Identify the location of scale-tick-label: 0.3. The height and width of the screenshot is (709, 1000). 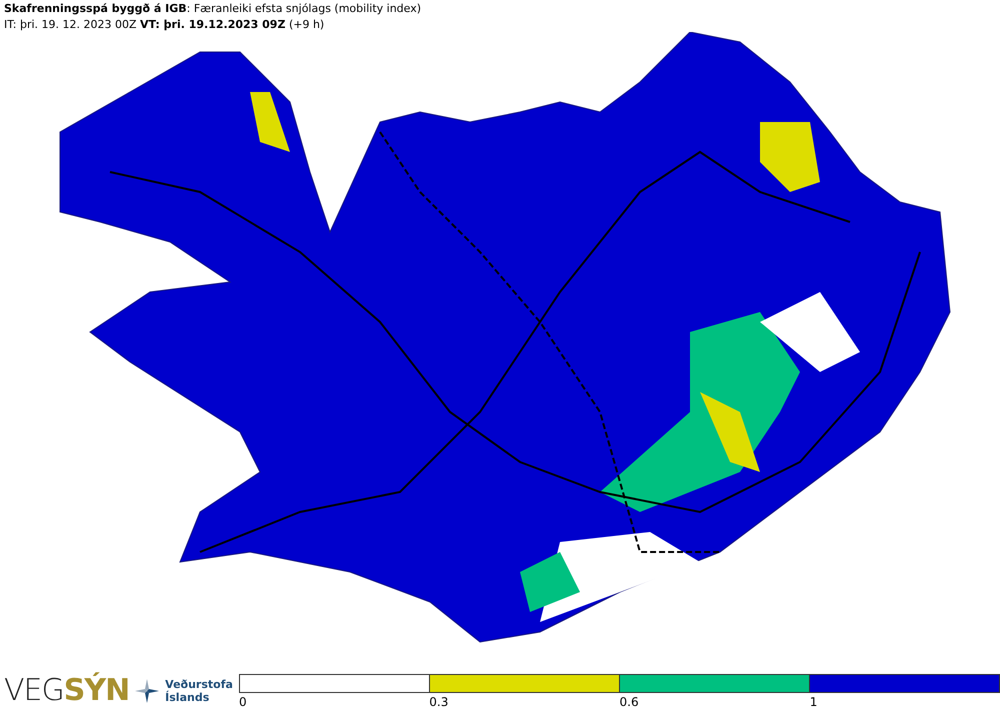
(438, 702).